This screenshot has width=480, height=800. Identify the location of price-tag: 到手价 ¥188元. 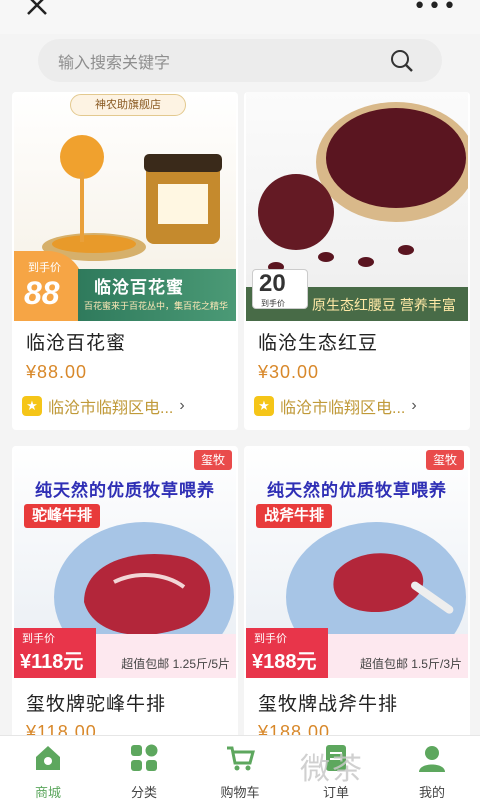
(287, 653).